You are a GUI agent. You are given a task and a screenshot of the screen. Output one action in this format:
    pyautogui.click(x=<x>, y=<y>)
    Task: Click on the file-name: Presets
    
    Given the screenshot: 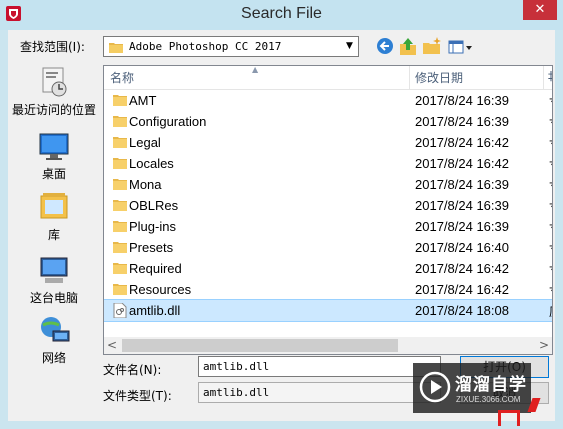 What is the action you would take?
    pyautogui.click(x=151, y=247)
    